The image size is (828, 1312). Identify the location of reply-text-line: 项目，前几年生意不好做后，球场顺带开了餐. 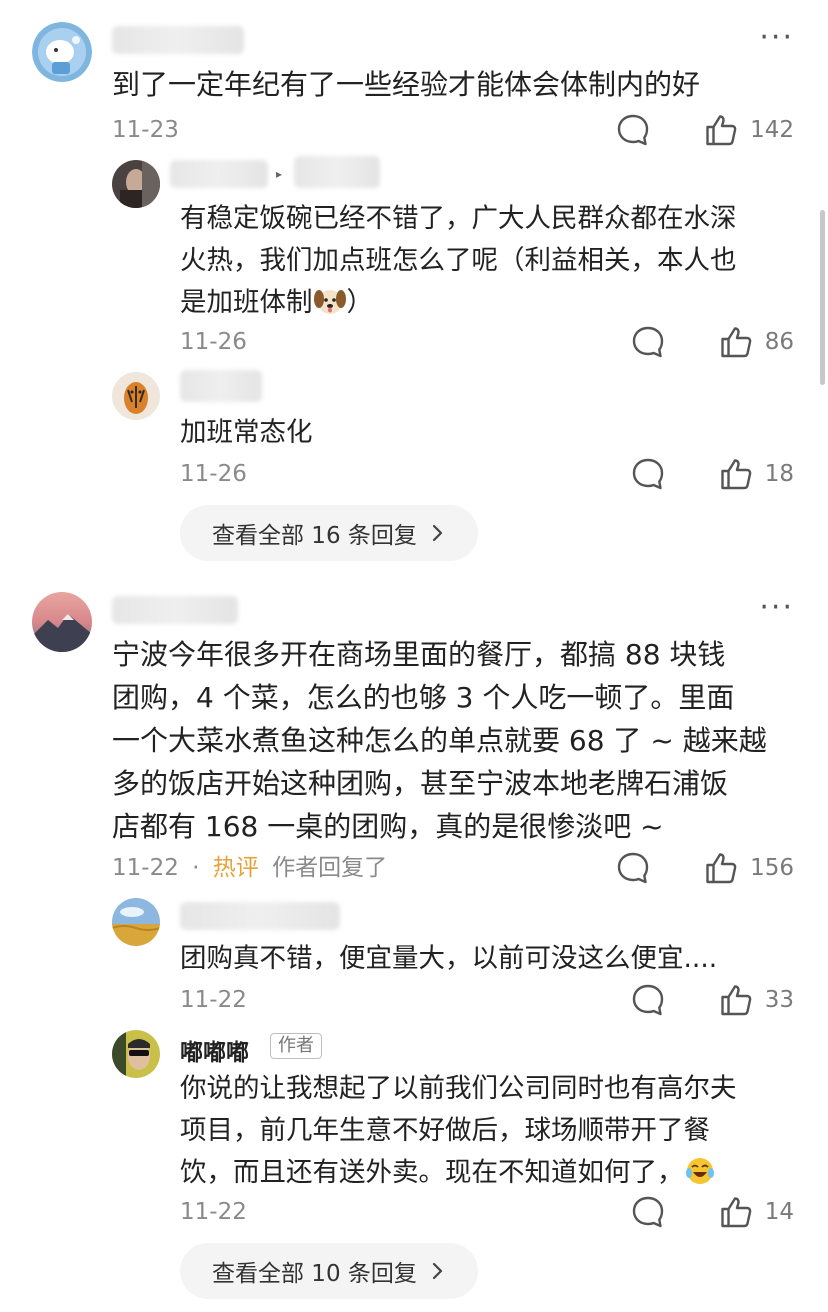
(445, 1130).